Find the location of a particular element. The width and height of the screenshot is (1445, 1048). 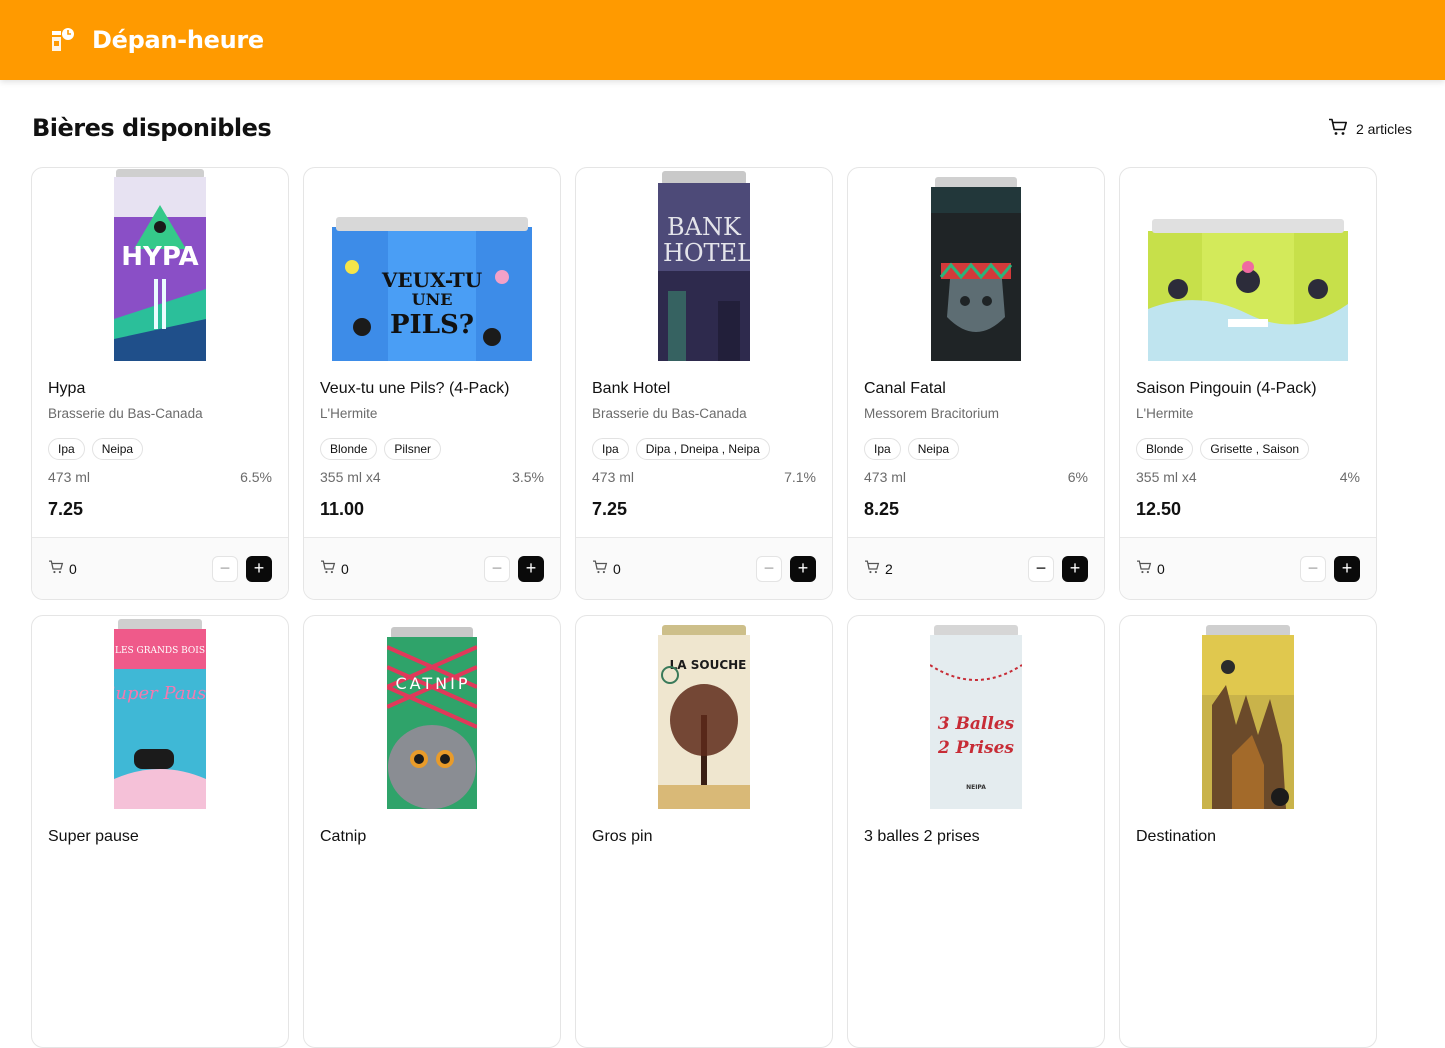

card-footer: 2 − + is located at coordinates (976, 568).